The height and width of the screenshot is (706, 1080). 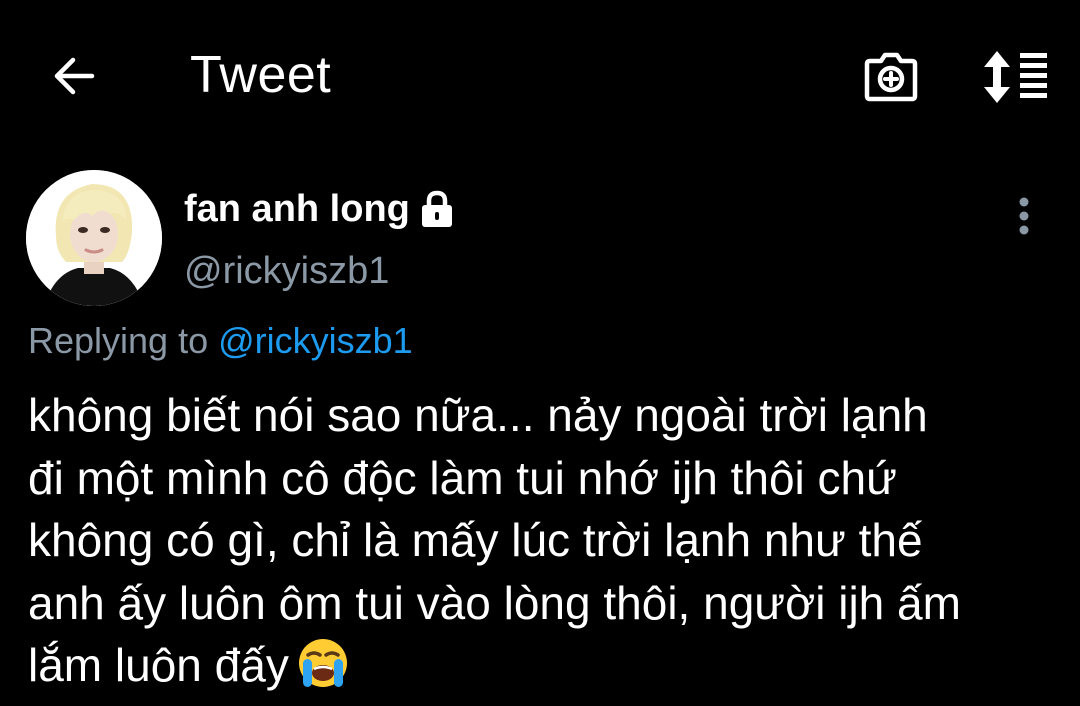 I want to click on camera-add-icon, so click(x=891, y=77).